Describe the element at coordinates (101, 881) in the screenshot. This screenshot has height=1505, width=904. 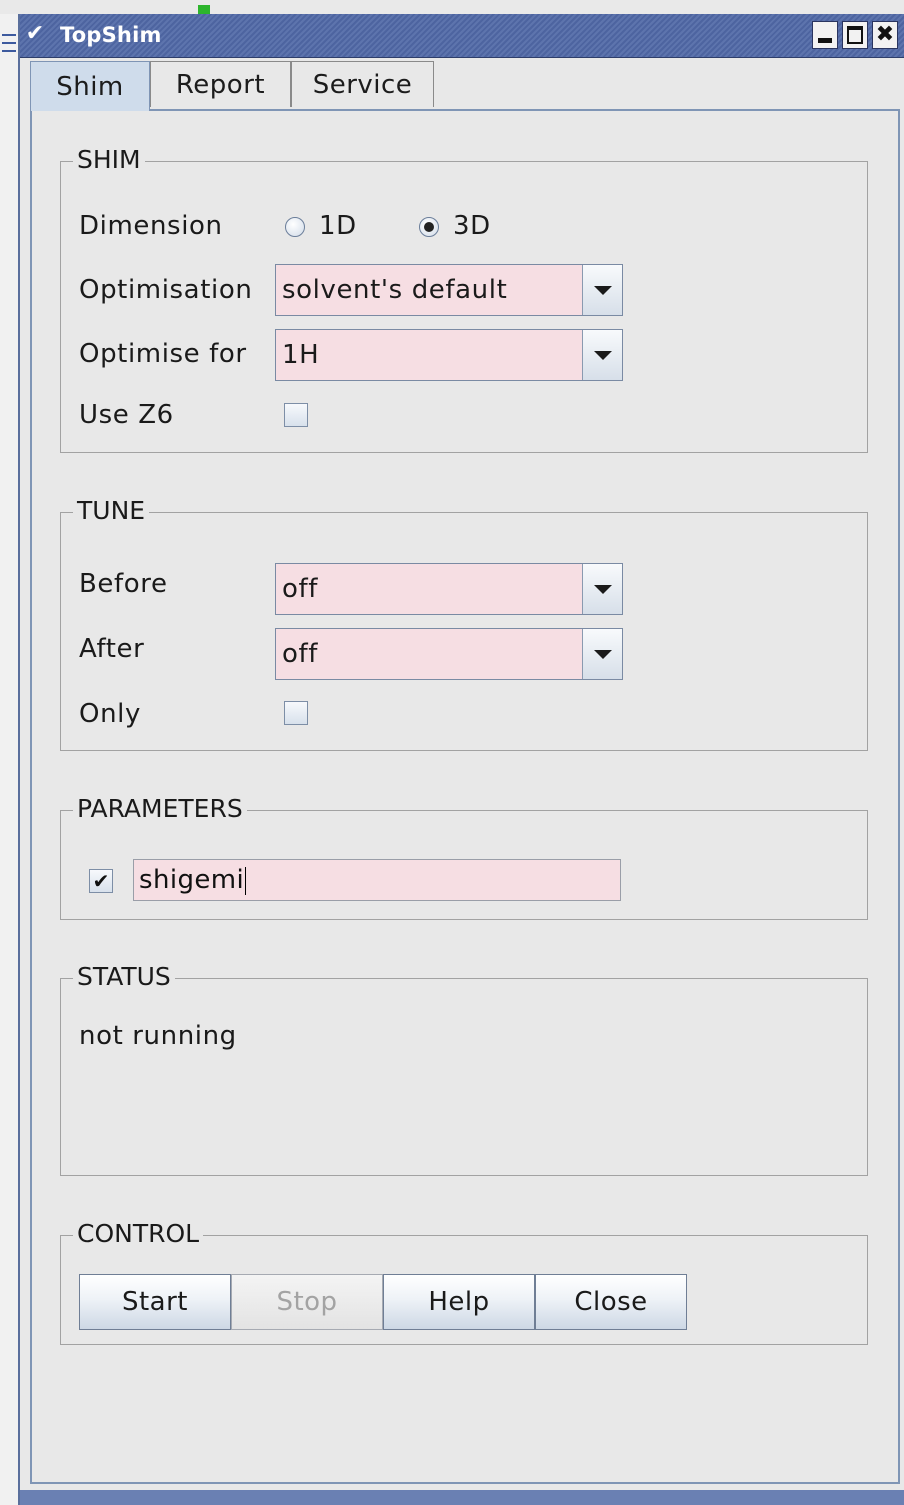
I see `parameters-enable-checkbox: ✔` at that location.